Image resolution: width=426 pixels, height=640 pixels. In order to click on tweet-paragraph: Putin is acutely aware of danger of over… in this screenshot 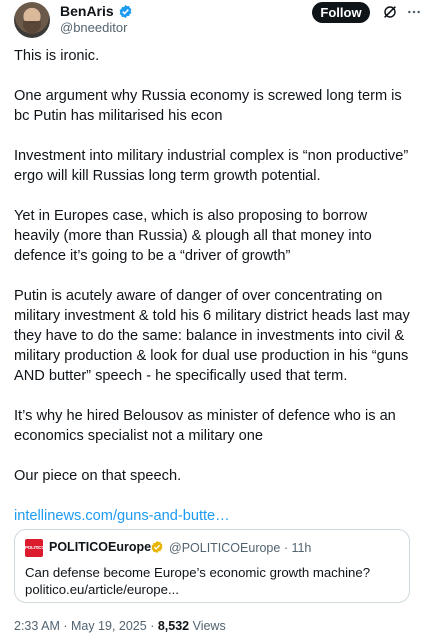, I will do `click(212, 336)`.